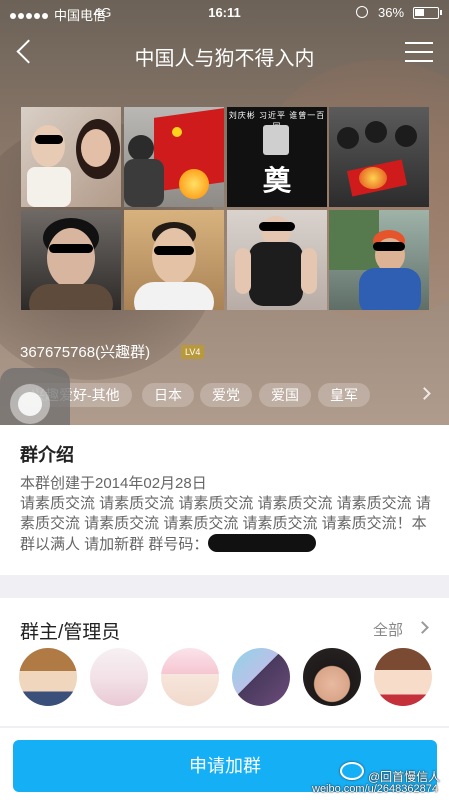  What do you see at coordinates (375, 789) in the screenshot?
I see `watermark-url: weibo.com/u/2648362874` at bounding box center [375, 789].